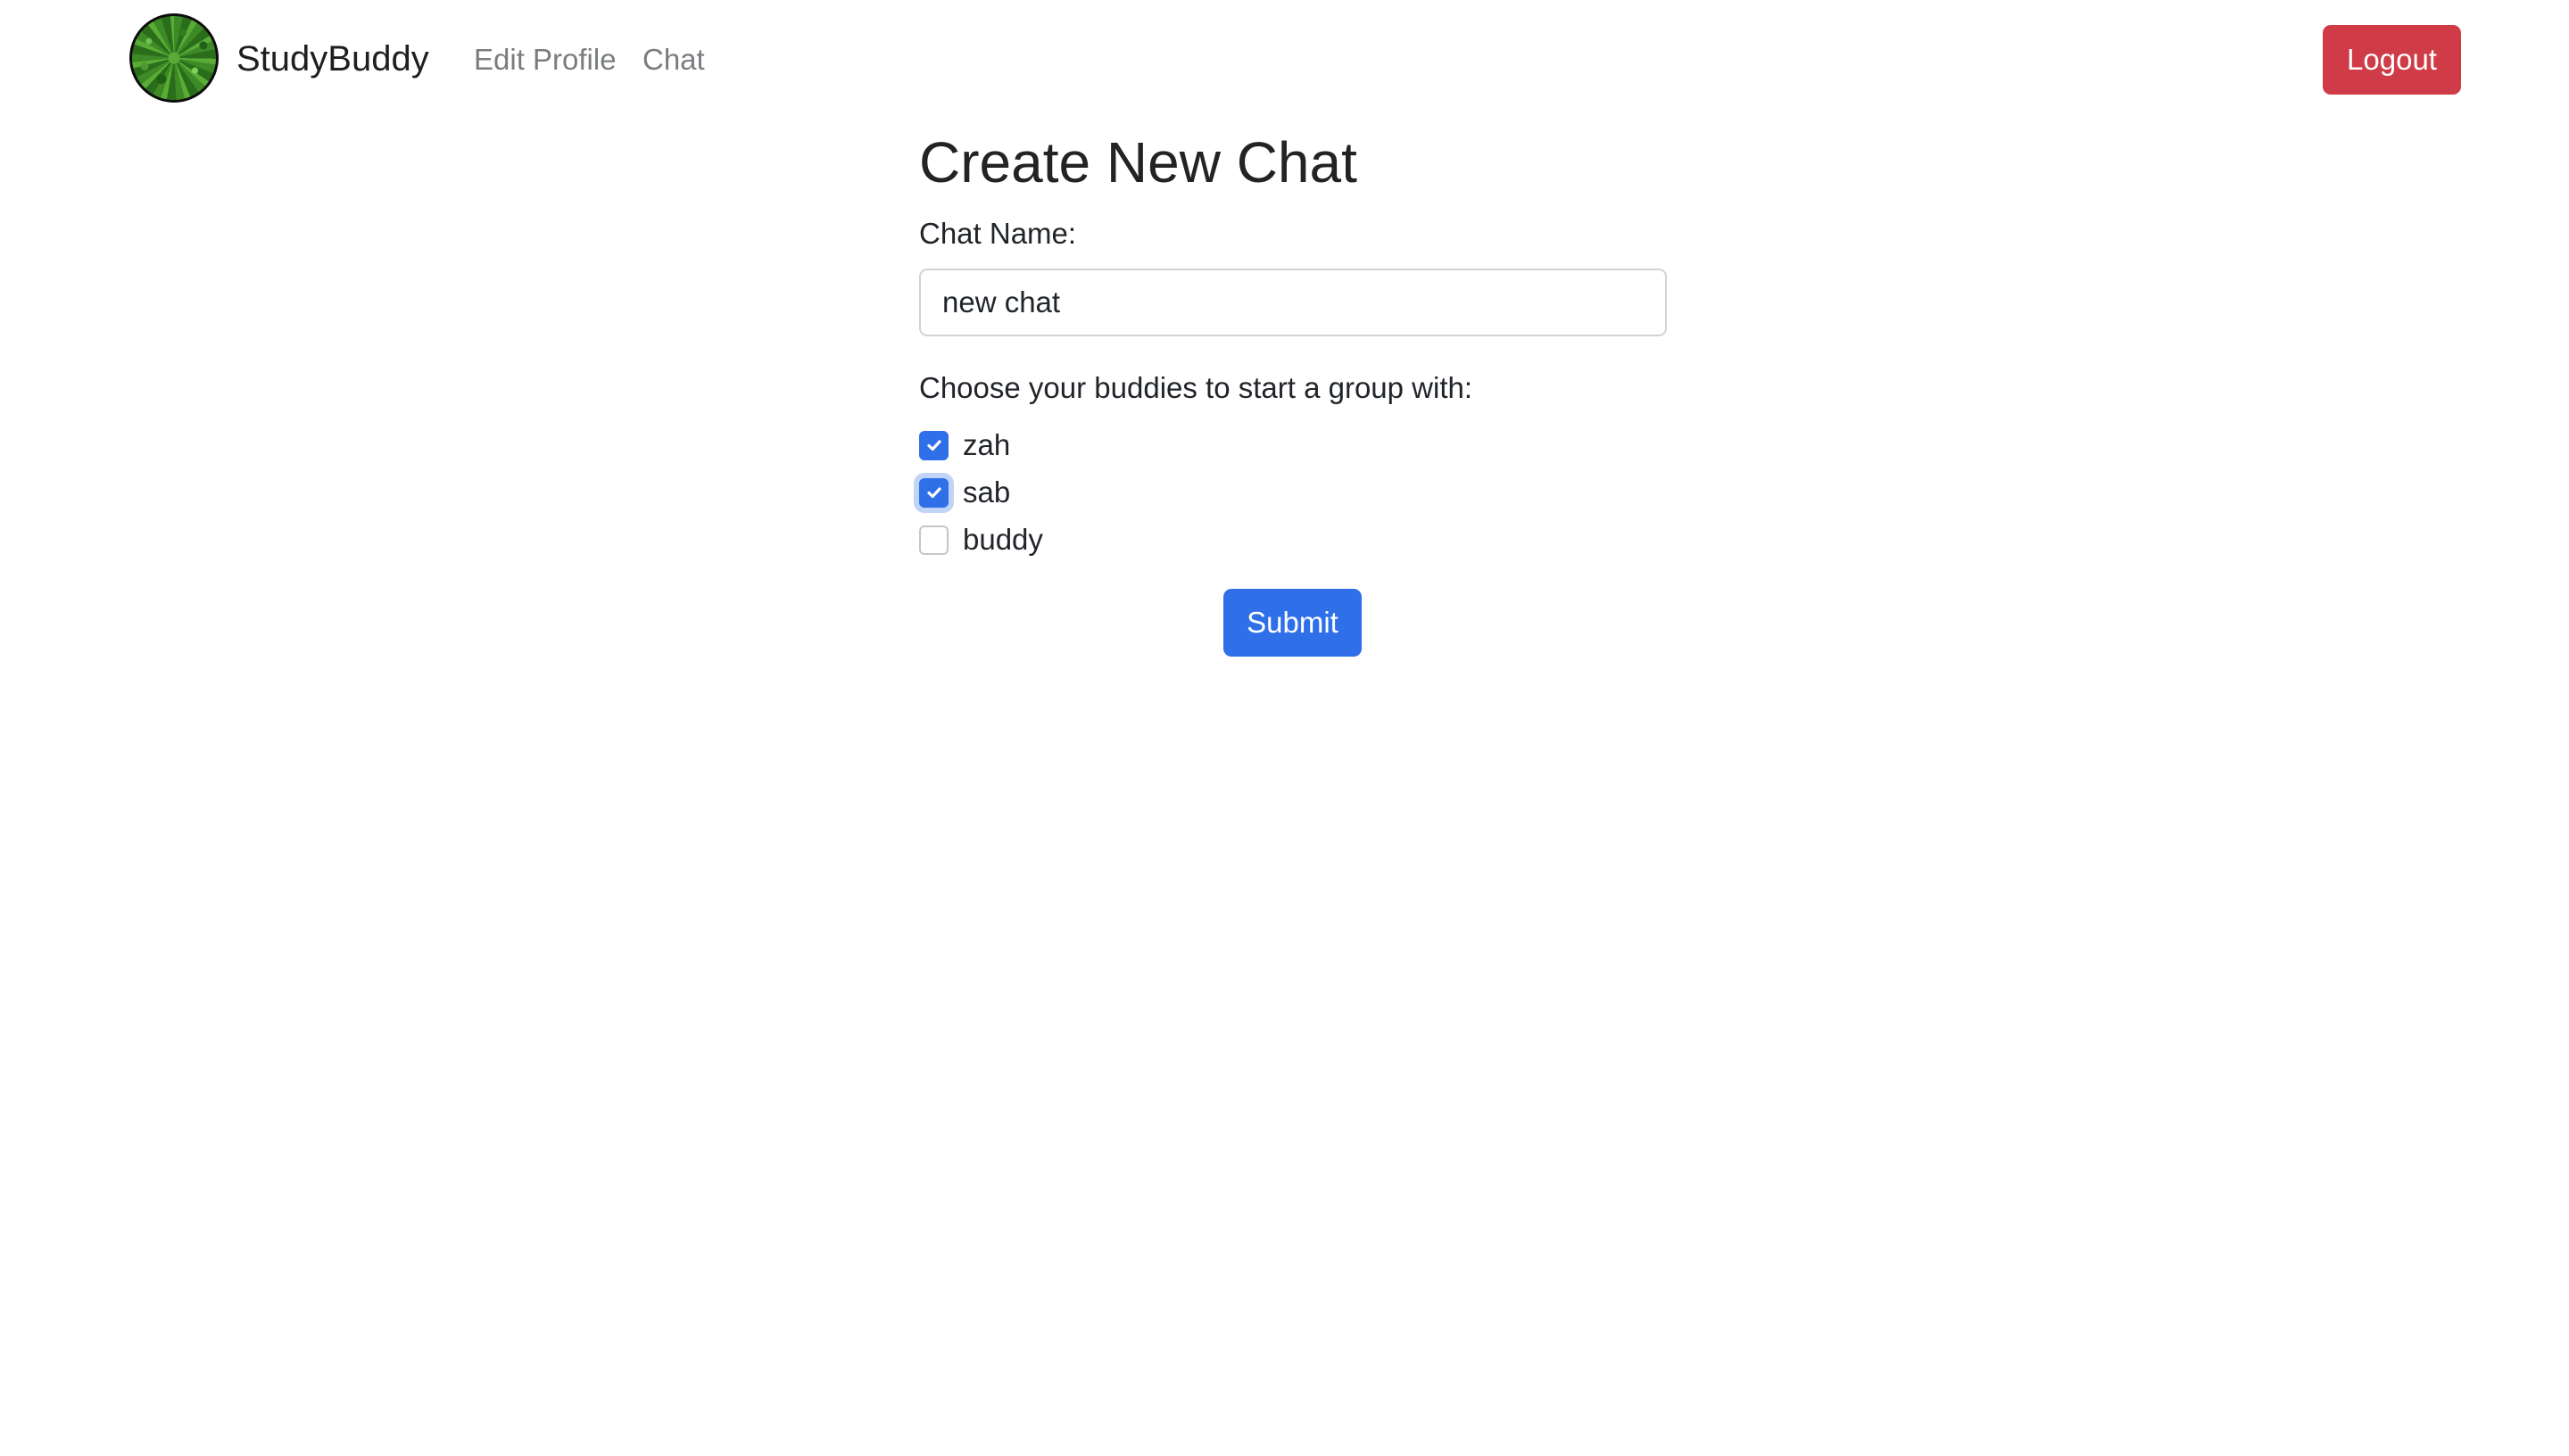 This screenshot has width=2569, height=1456. I want to click on buddy-name-label: buddy, so click(1003, 539).